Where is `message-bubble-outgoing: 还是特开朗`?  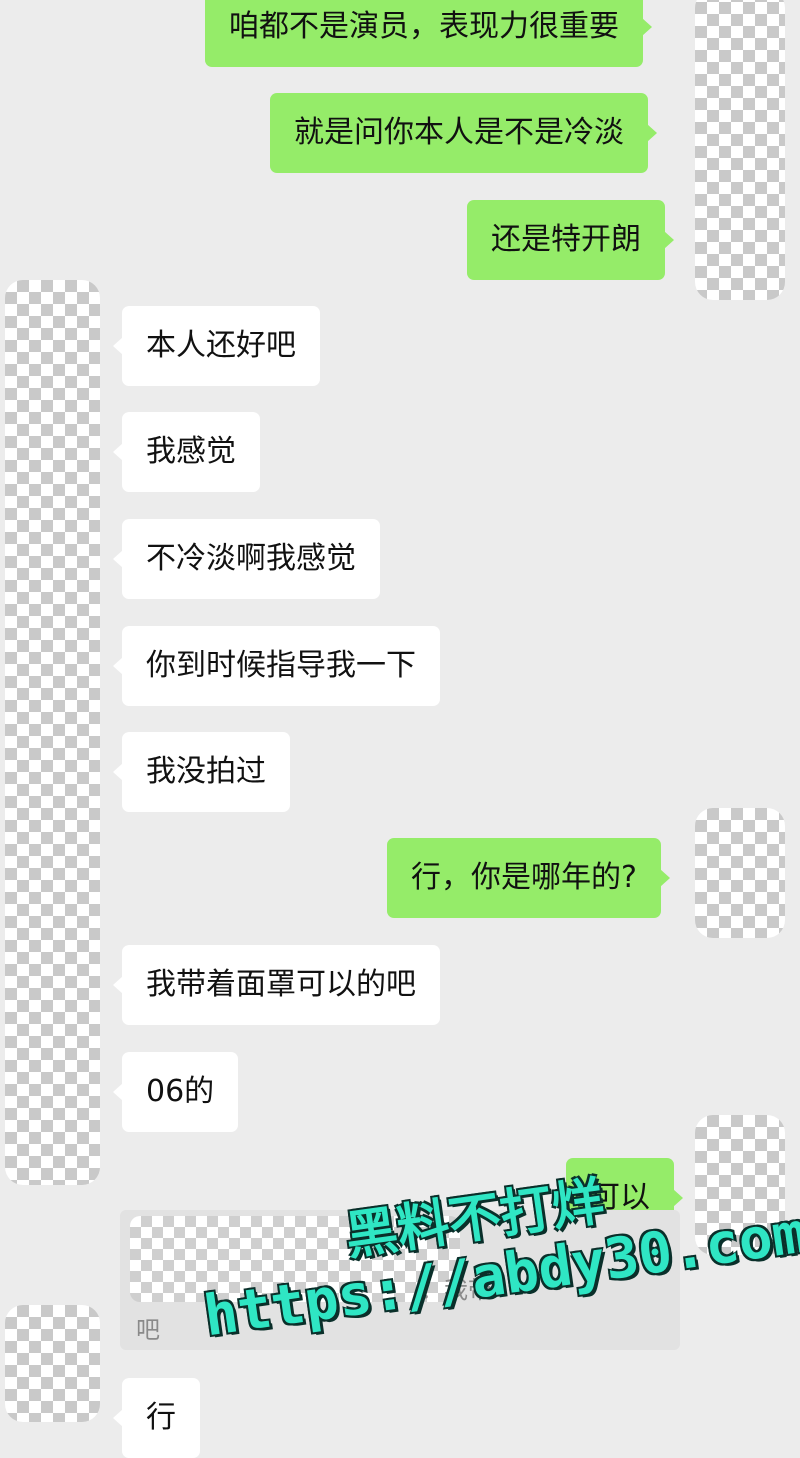 message-bubble-outgoing: 还是特开朗 is located at coordinates (570, 240).